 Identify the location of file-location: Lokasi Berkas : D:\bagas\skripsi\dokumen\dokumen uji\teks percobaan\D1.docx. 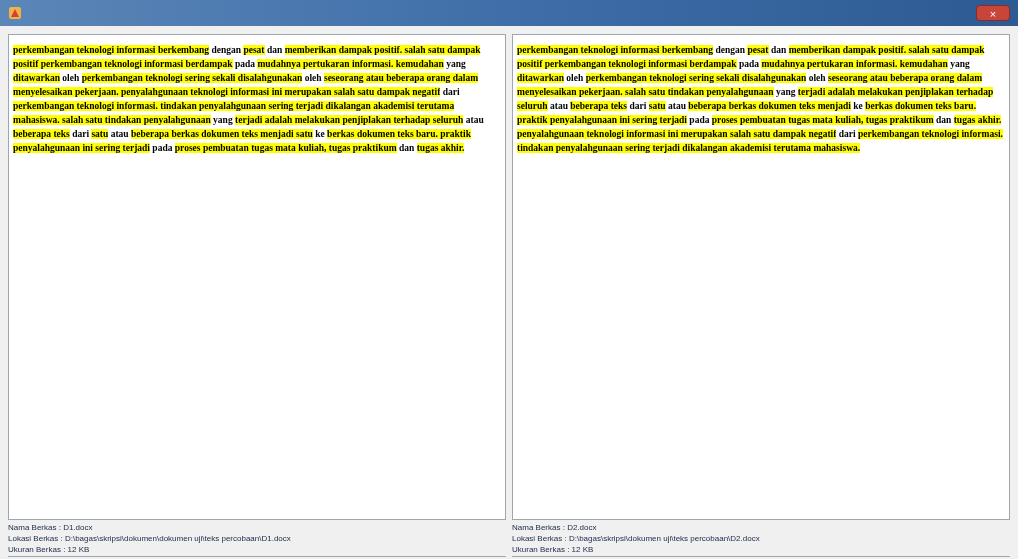
(150, 538).